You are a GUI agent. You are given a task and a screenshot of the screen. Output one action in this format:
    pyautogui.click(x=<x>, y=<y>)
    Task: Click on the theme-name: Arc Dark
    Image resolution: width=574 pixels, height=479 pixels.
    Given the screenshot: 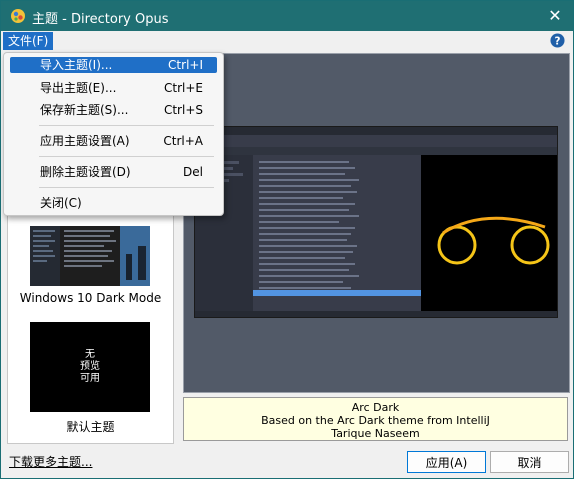 What is the action you would take?
    pyautogui.click(x=375, y=407)
    